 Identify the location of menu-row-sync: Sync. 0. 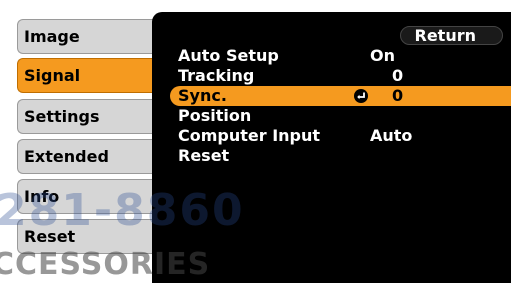
(340, 96).